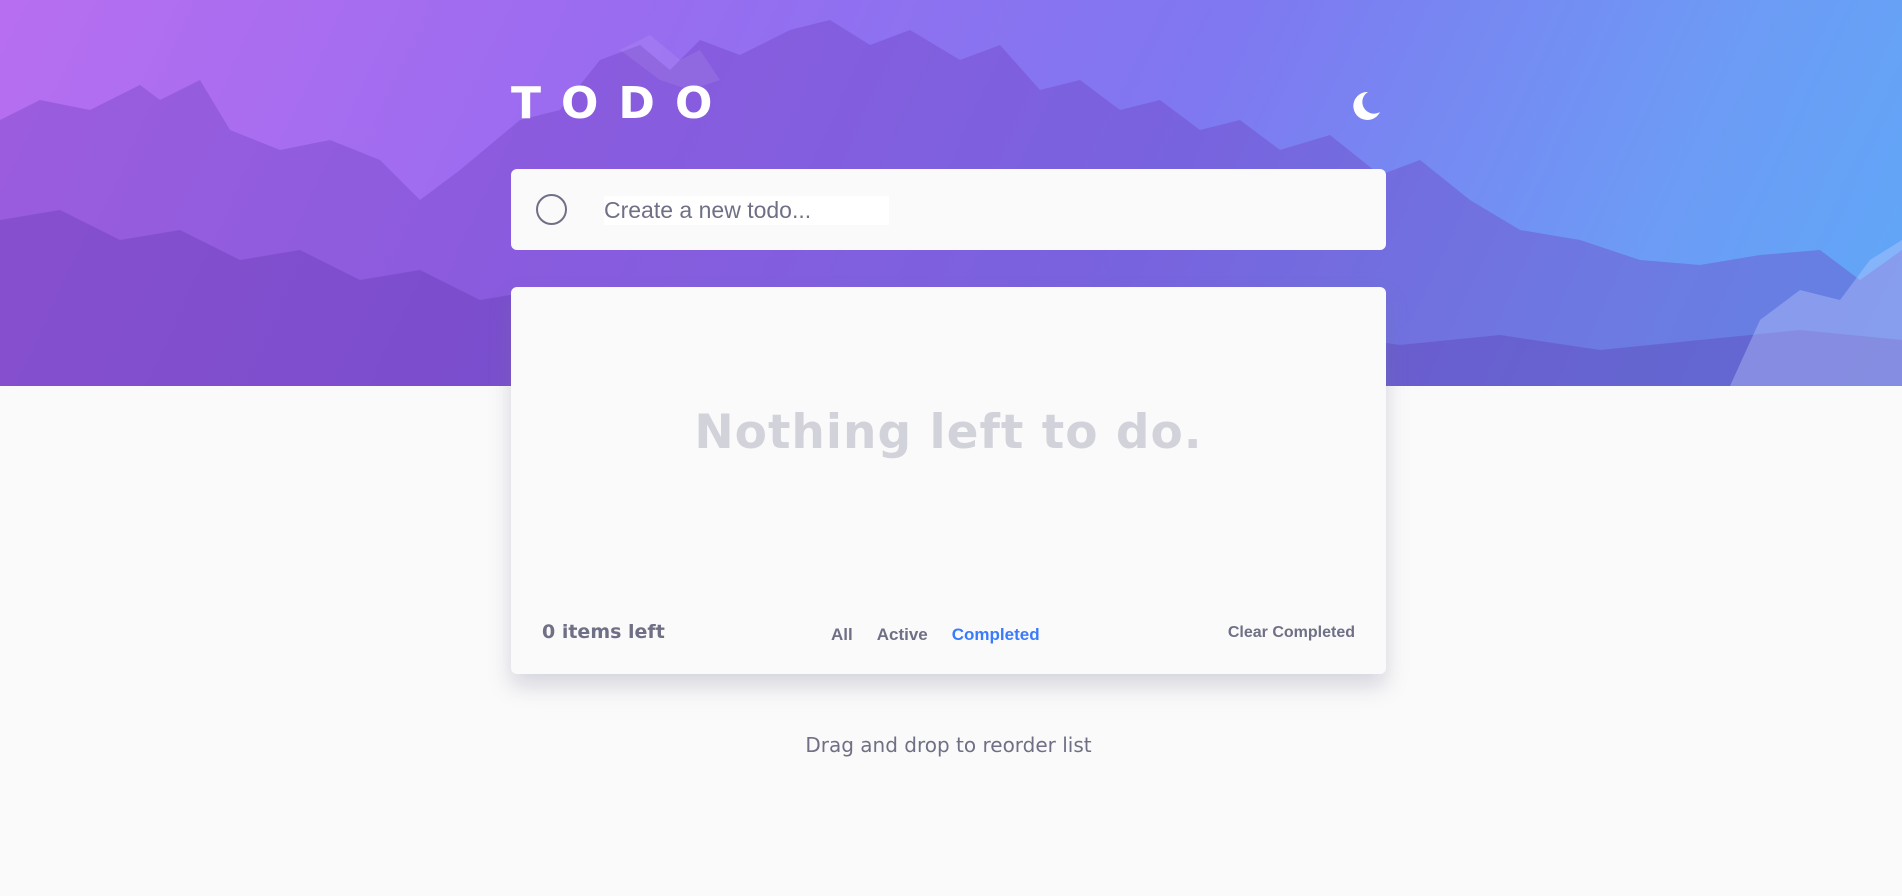 This screenshot has height=896, width=1902. What do you see at coordinates (842, 635) in the screenshot?
I see `filter-all: All` at bounding box center [842, 635].